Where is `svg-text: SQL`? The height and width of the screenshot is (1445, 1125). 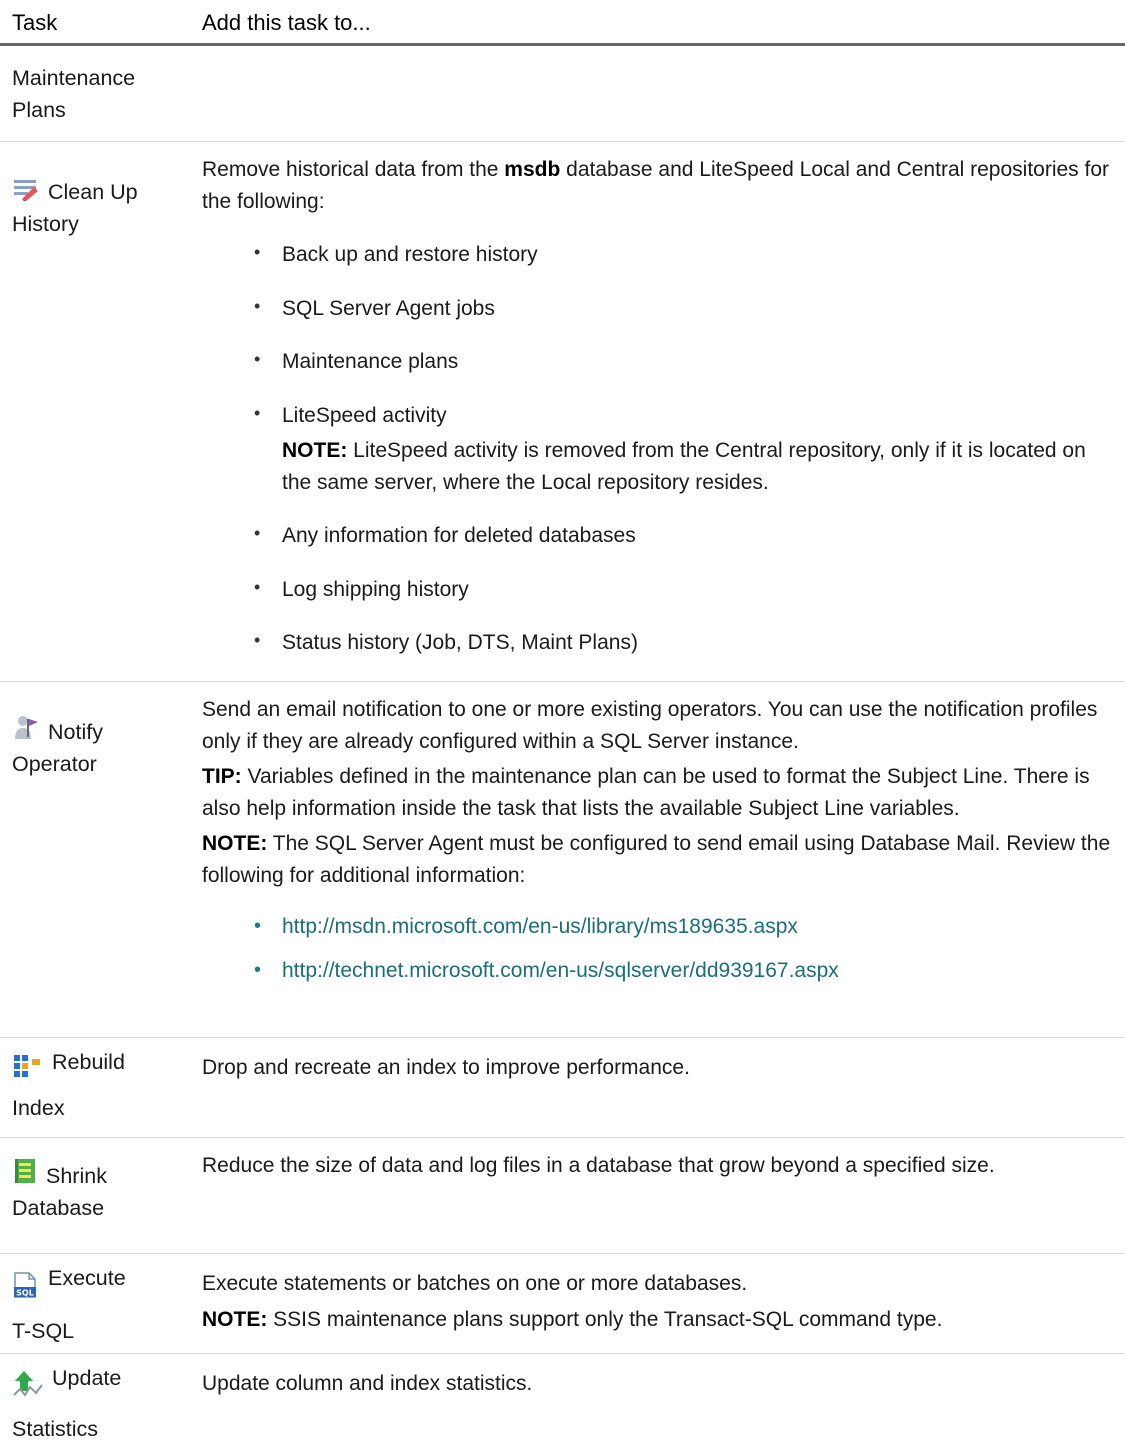
svg-text: SQL is located at coordinates (25, 1293).